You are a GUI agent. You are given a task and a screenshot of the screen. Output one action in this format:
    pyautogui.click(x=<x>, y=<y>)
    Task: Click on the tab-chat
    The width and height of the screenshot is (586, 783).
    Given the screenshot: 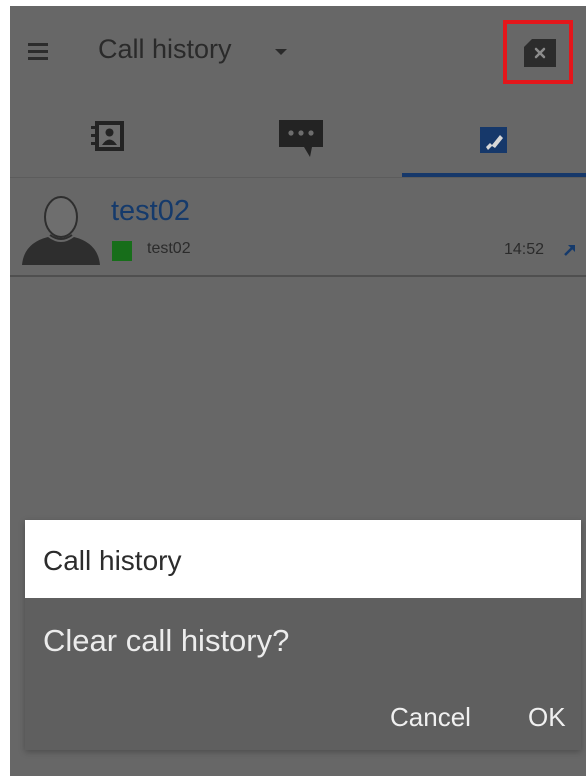 What is the action you would take?
    pyautogui.click(x=304, y=138)
    